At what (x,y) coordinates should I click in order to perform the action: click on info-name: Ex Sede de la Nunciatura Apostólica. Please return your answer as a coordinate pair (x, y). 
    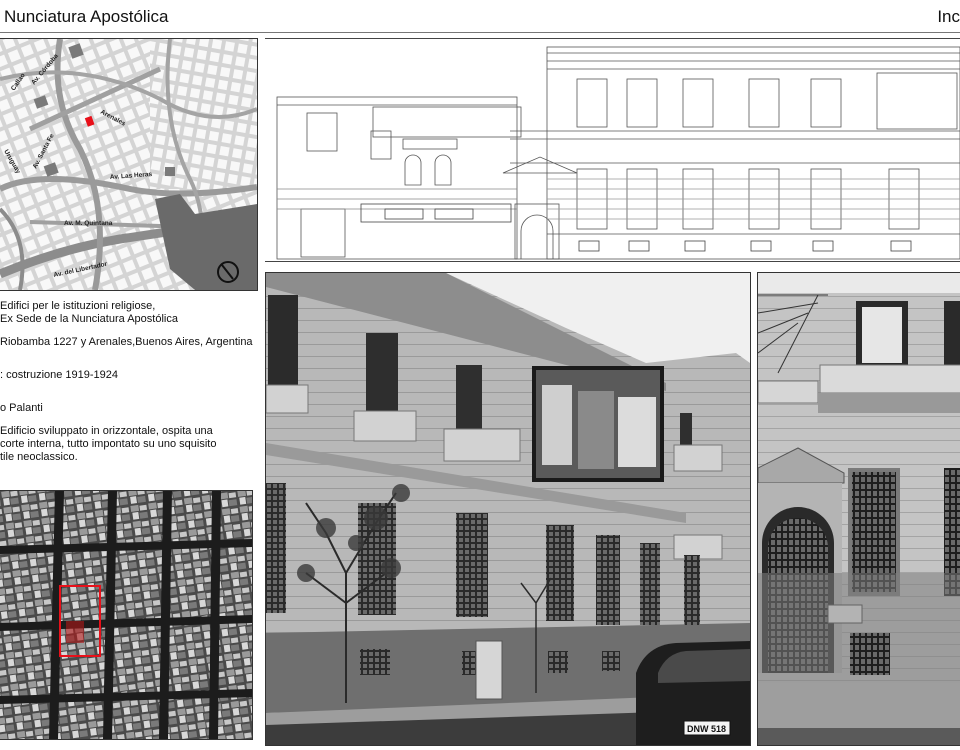
    Looking at the image, I should click on (89, 319).